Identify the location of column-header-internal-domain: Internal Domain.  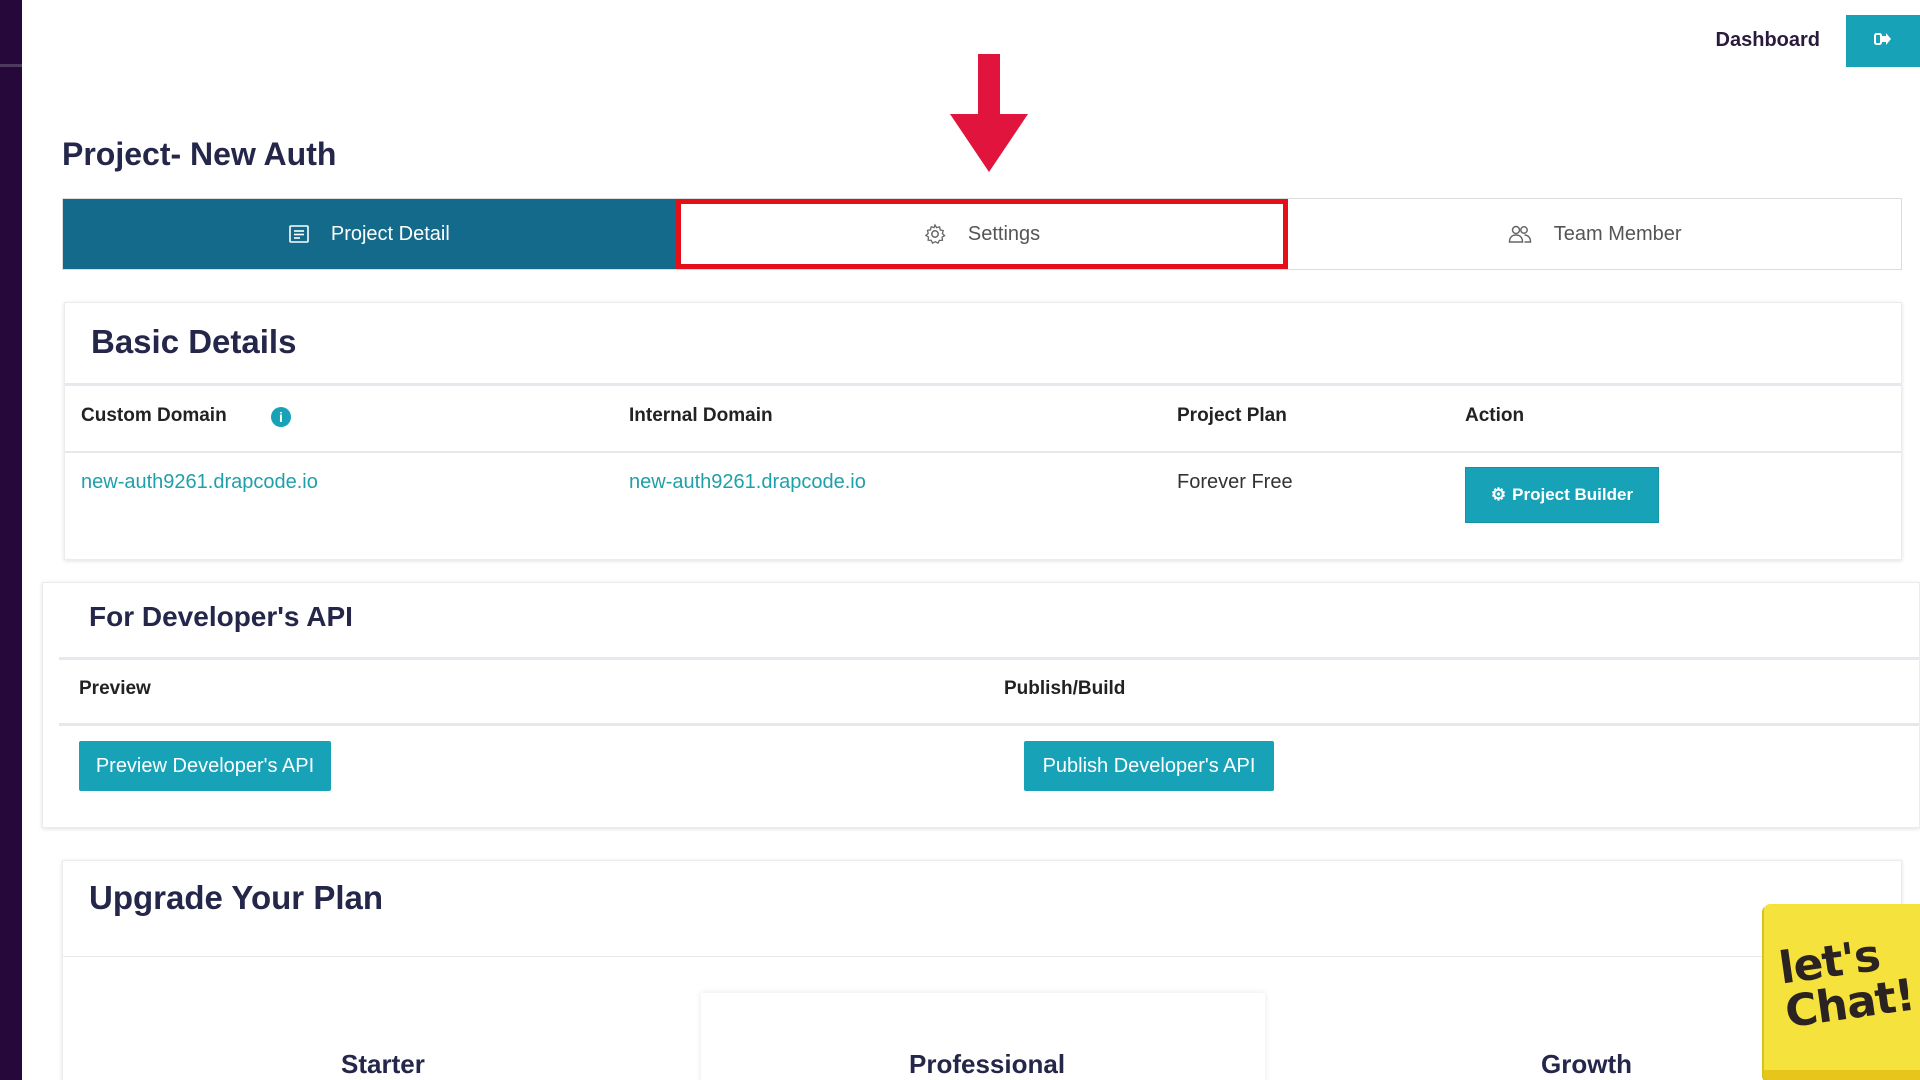
(701, 415).